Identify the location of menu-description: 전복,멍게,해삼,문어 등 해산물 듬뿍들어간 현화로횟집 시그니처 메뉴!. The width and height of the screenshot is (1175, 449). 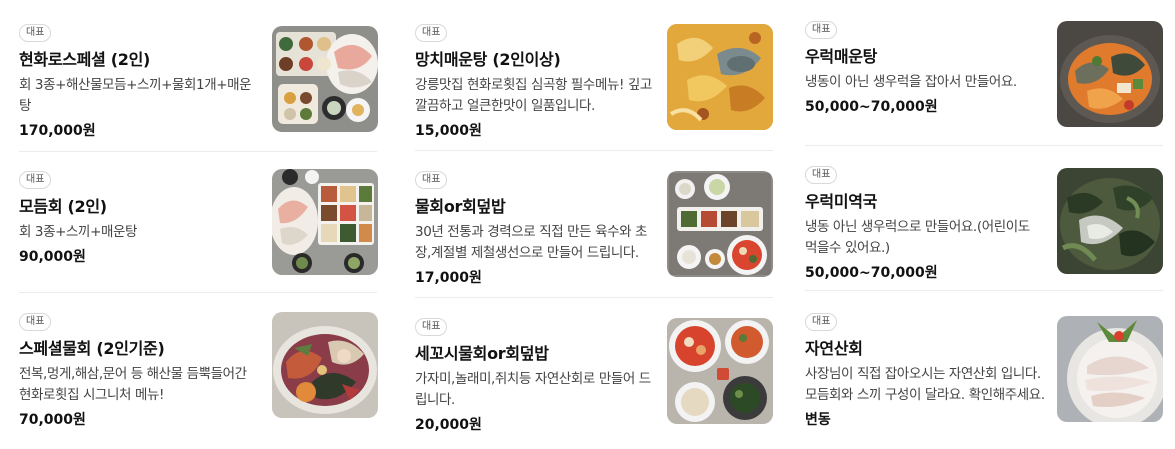
(133, 384).